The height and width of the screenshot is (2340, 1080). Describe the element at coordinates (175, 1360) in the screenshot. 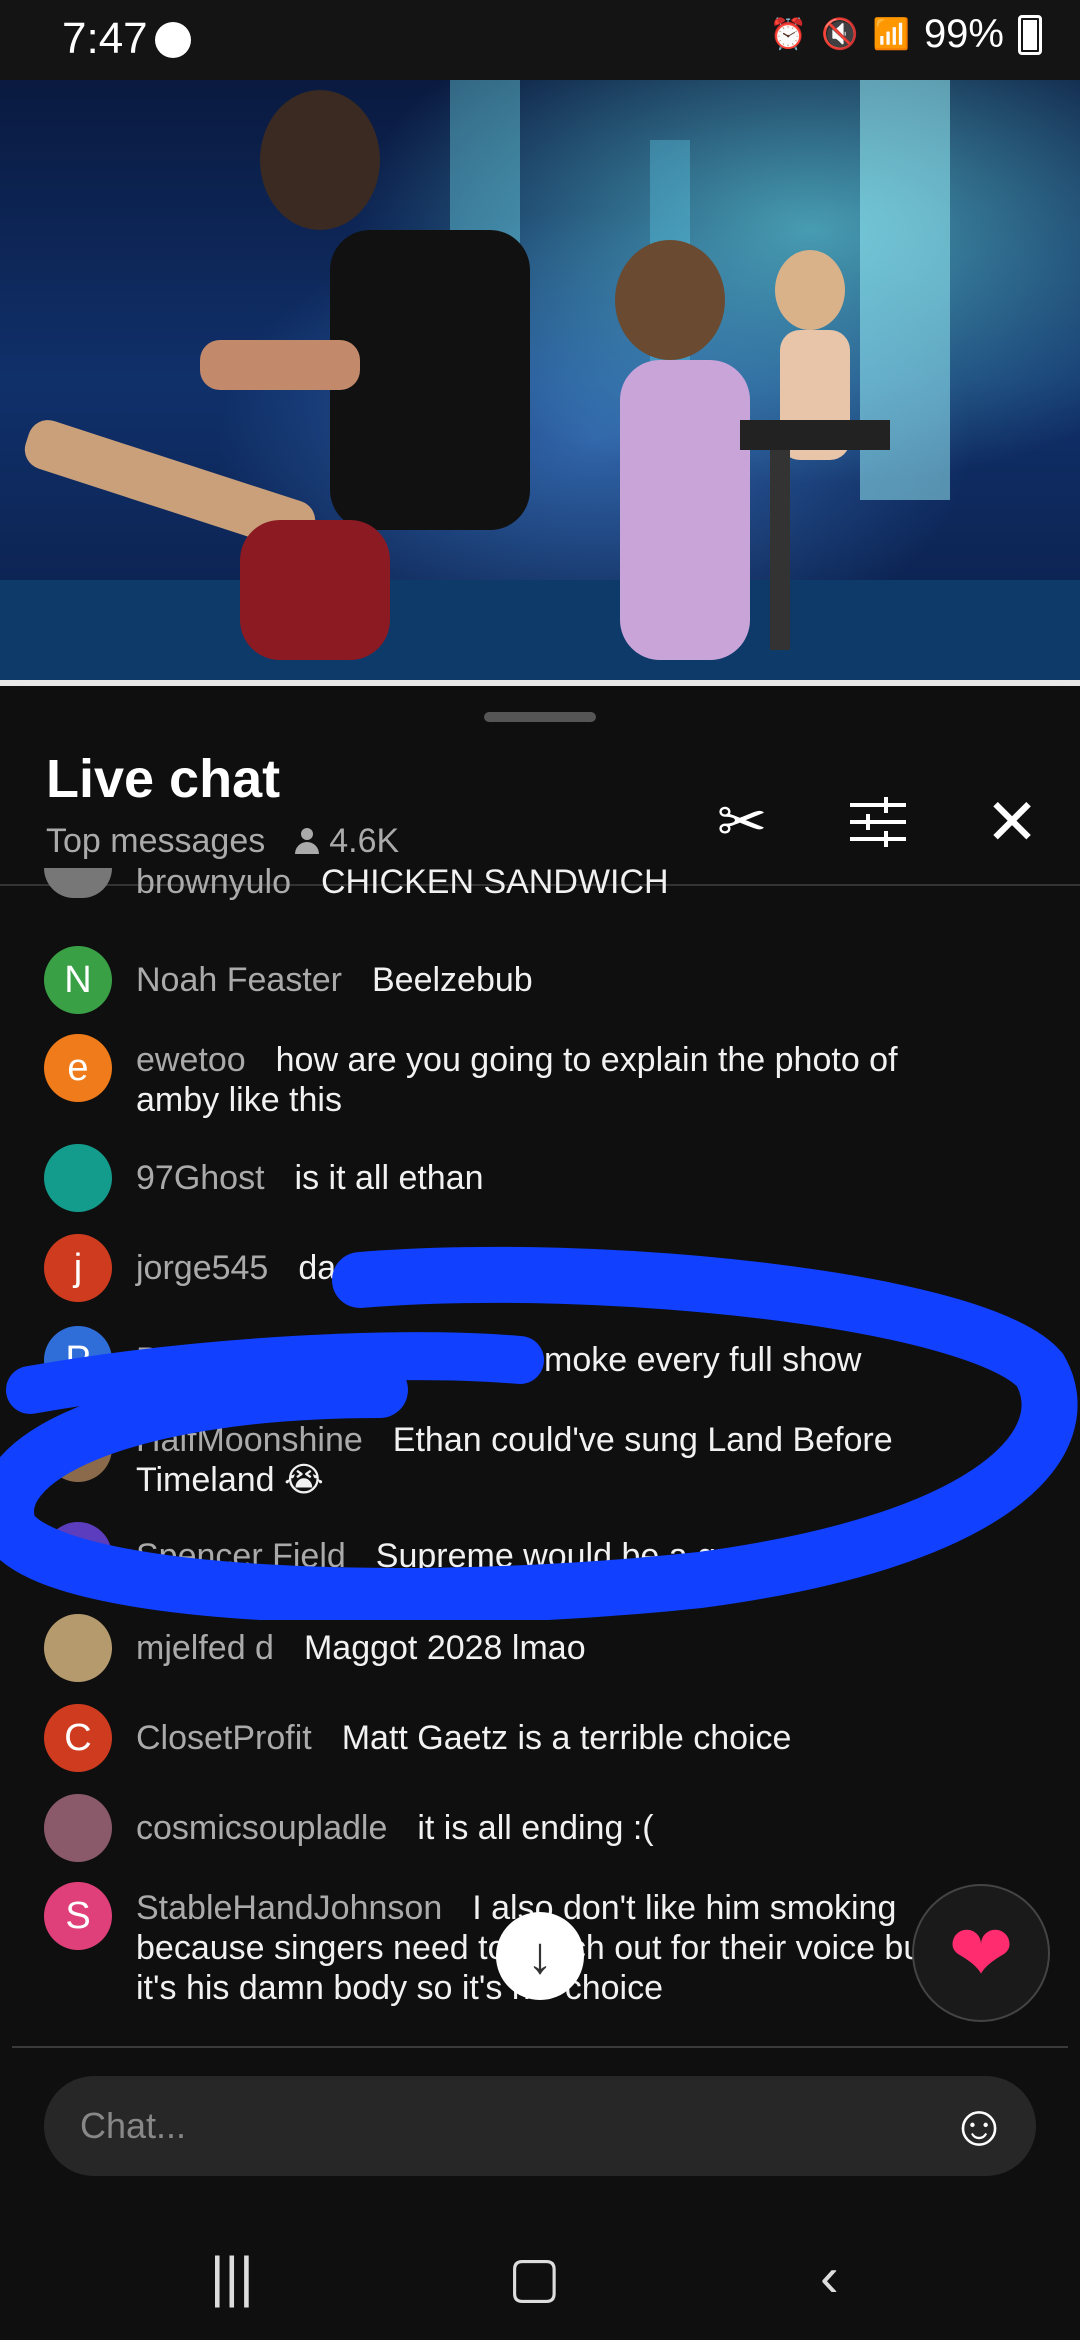

I see `message-author: Paul.` at that location.